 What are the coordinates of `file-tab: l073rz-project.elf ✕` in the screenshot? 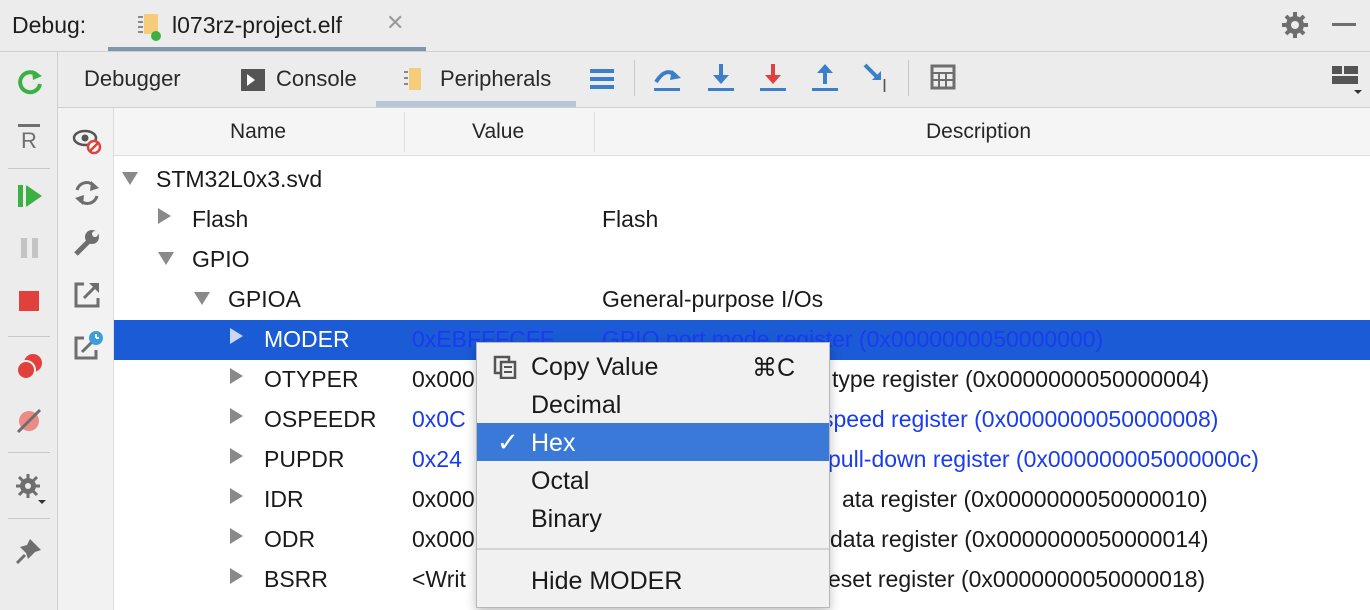 It's located at (267, 25).